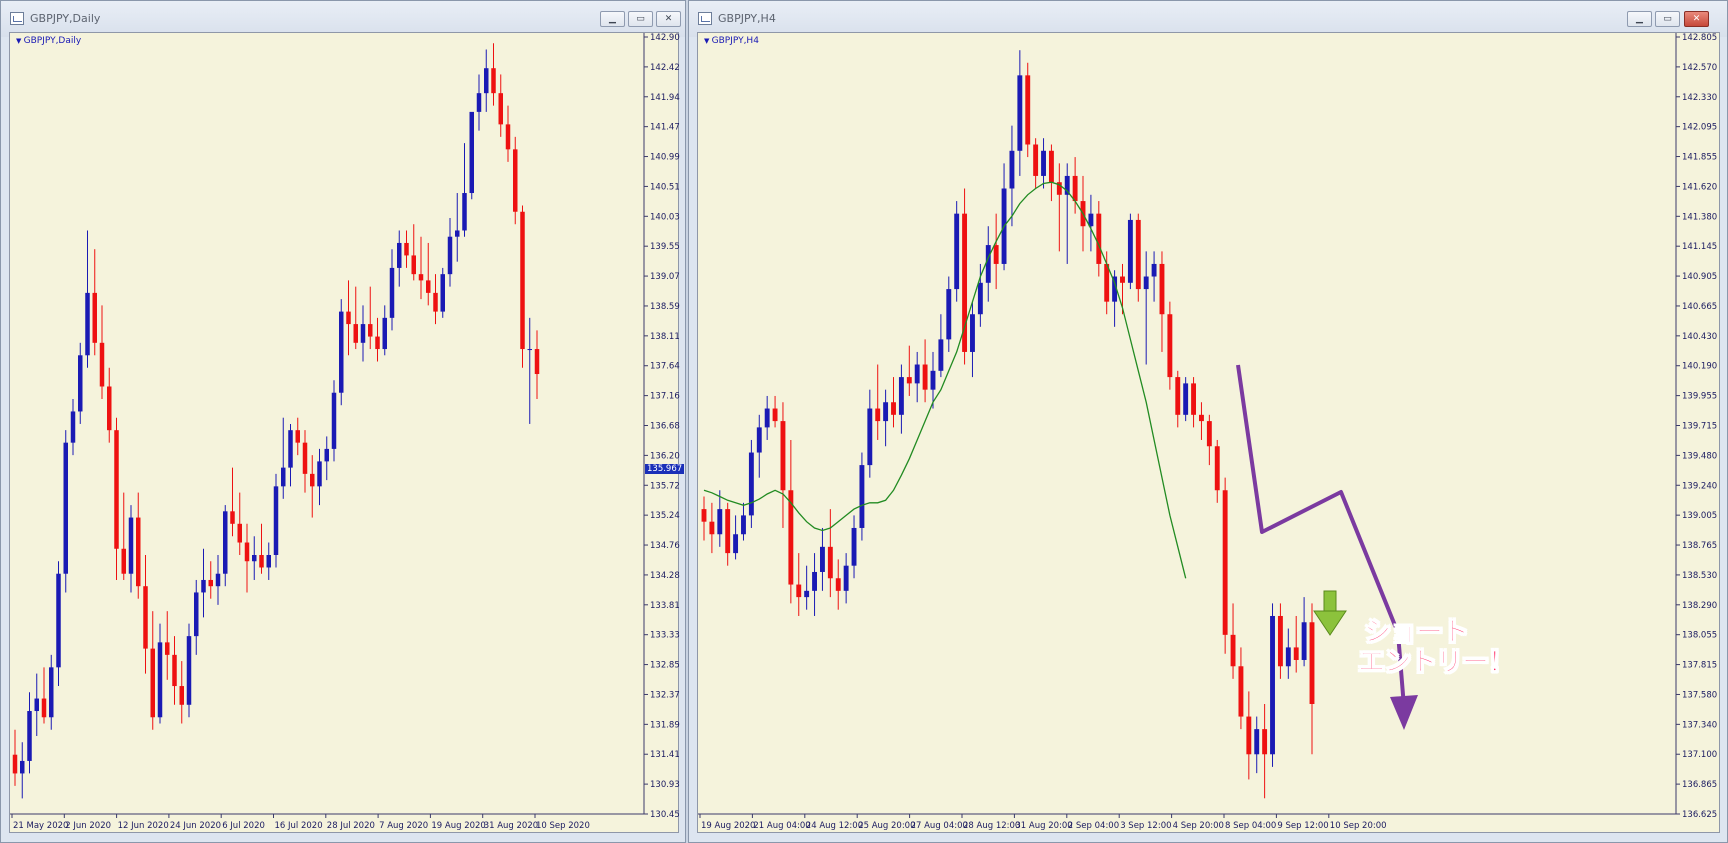 The width and height of the screenshot is (1728, 843). I want to click on price-tick-label: 141.380, so click(1699, 217).